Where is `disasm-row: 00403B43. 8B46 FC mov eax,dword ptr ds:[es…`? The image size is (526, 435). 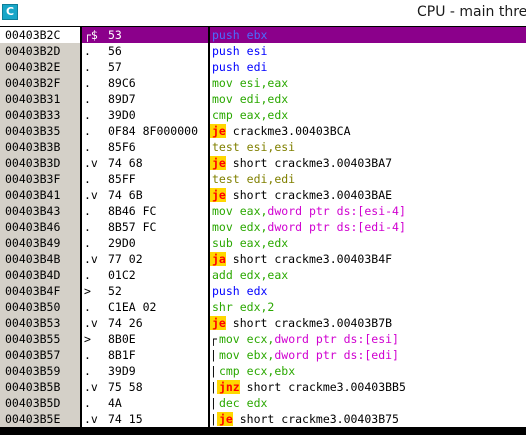 disasm-row: 00403B43. 8B46 FC mov eax,dword ptr ds:[es… is located at coordinates (263, 211).